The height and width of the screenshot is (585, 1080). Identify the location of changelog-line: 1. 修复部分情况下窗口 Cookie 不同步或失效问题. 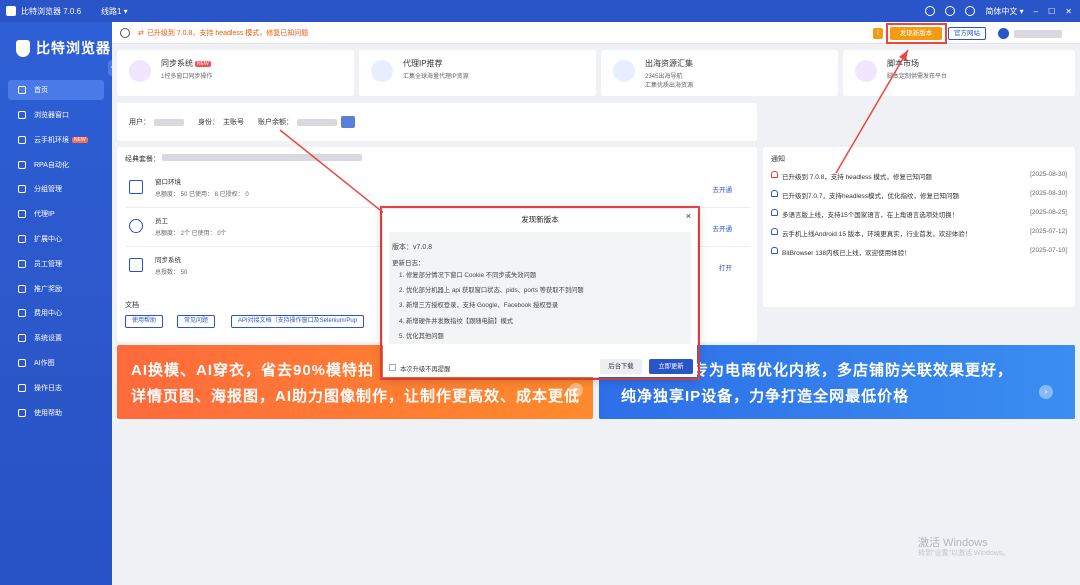
(468, 275).